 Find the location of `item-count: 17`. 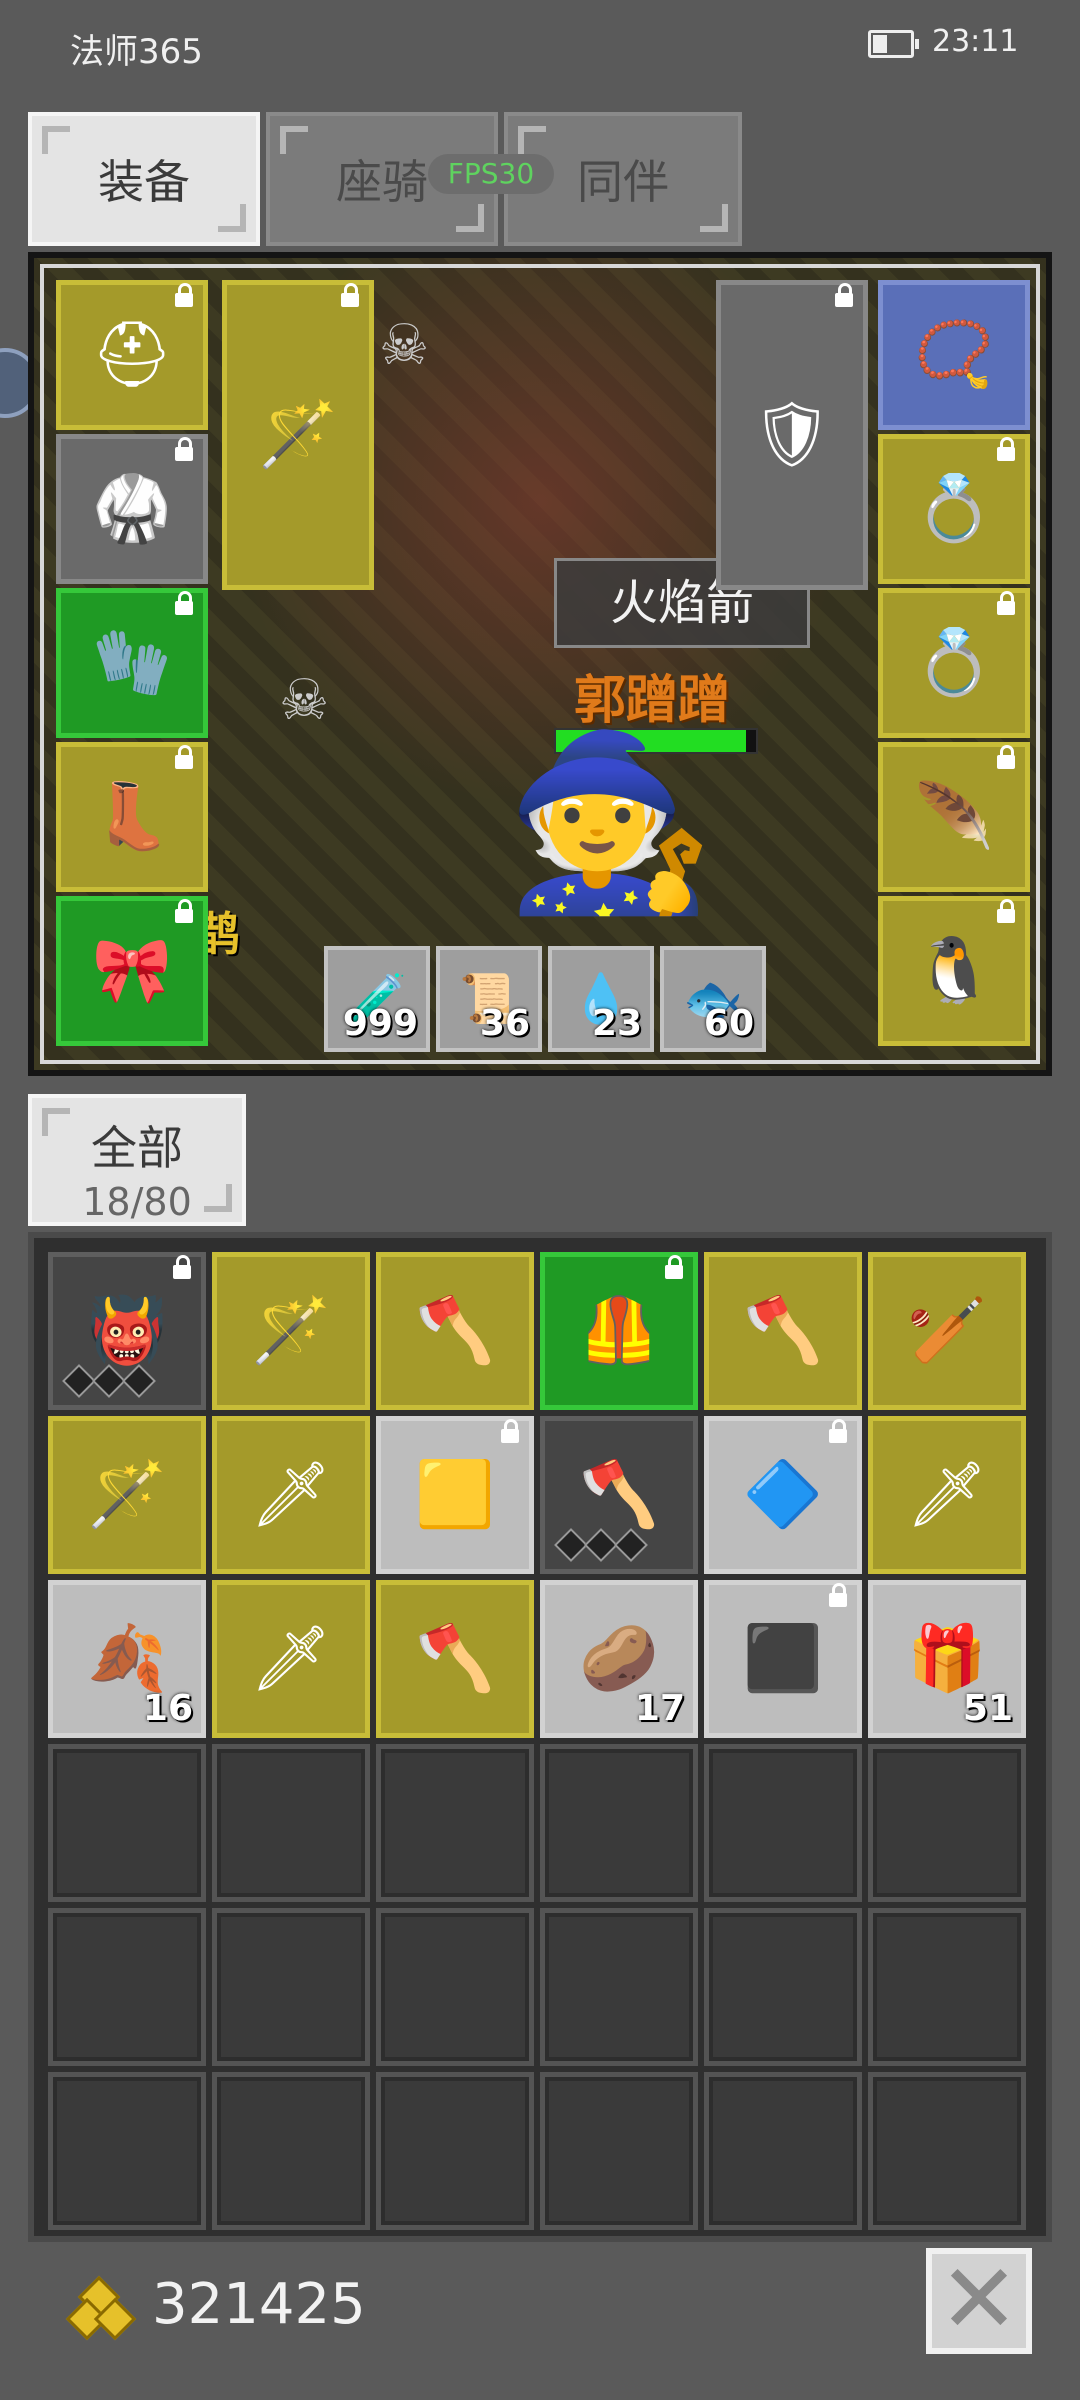

item-count: 17 is located at coordinates (659, 1708).